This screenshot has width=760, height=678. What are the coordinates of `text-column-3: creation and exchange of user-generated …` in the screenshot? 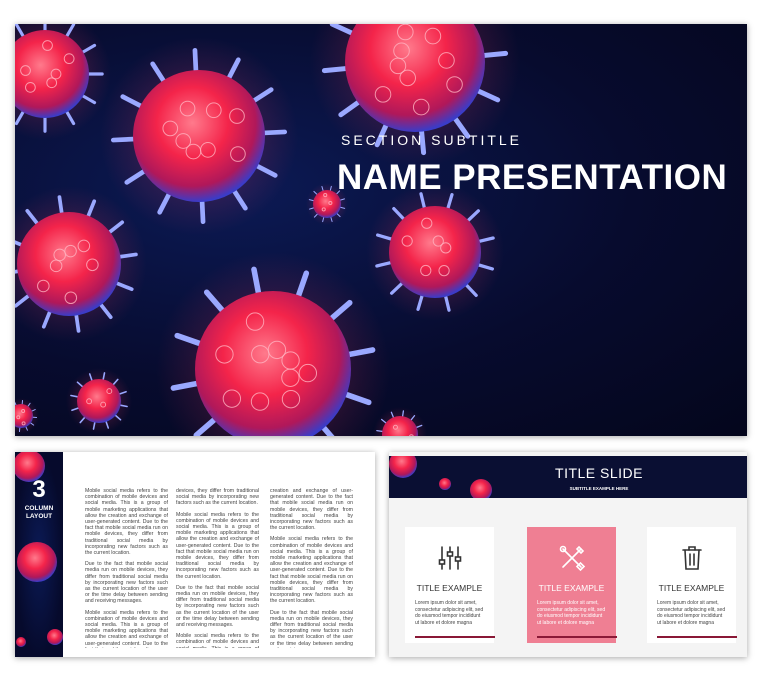 It's located at (311, 568).